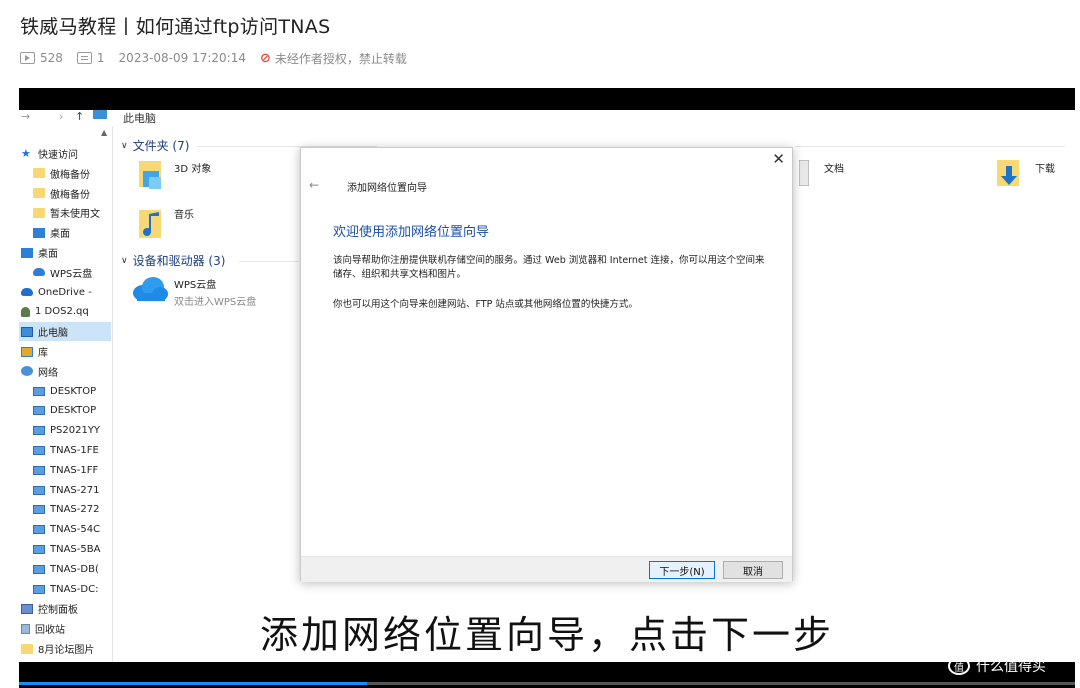 This screenshot has width=1080, height=688. I want to click on breadcrumb: 此电脑, so click(139, 118).